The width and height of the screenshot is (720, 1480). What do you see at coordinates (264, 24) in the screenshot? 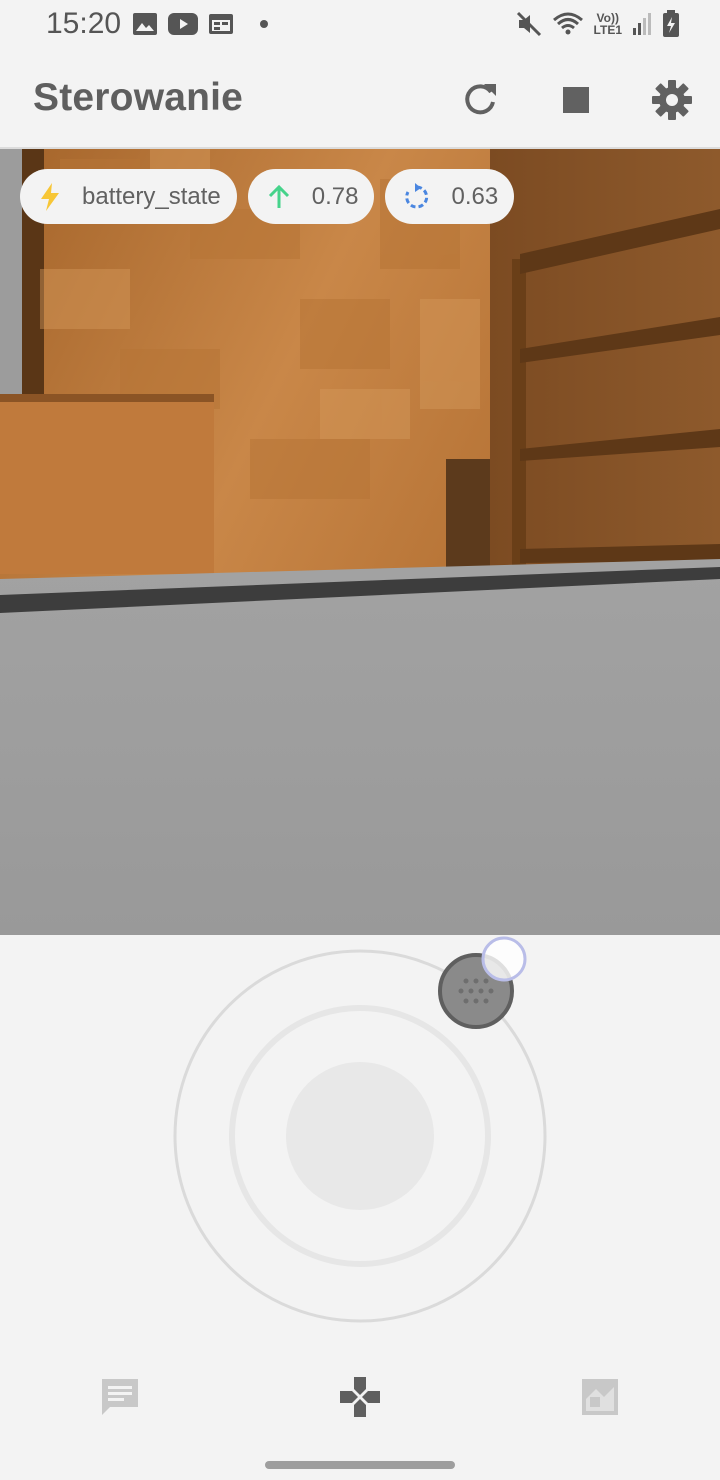
I see `more-notifications-dot` at bounding box center [264, 24].